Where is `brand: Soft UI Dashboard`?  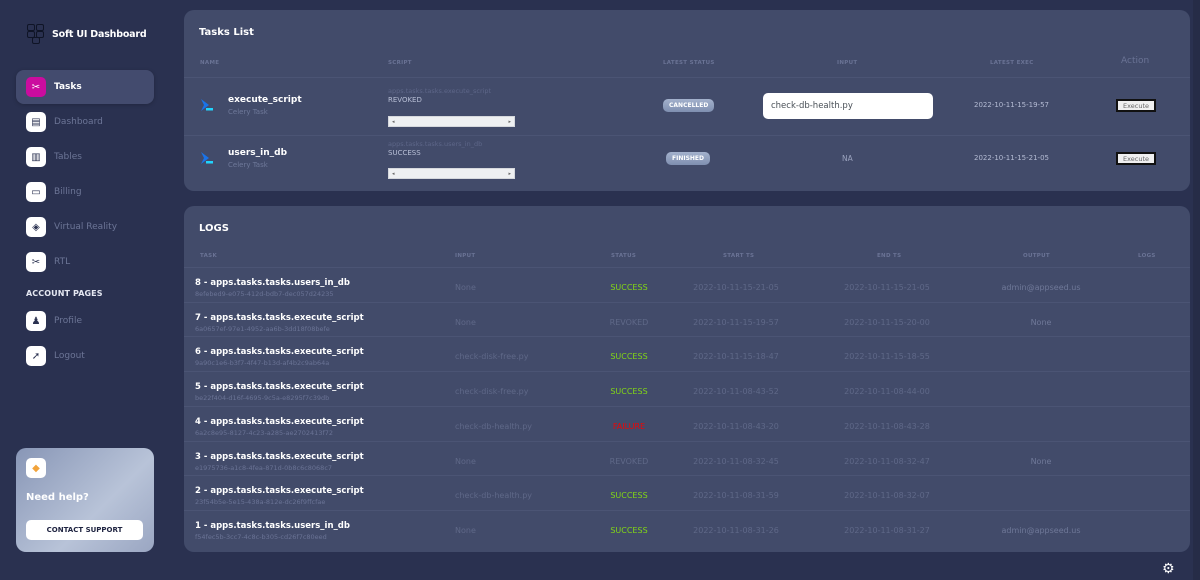
brand: Soft UI Dashboard is located at coordinates (87, 34).